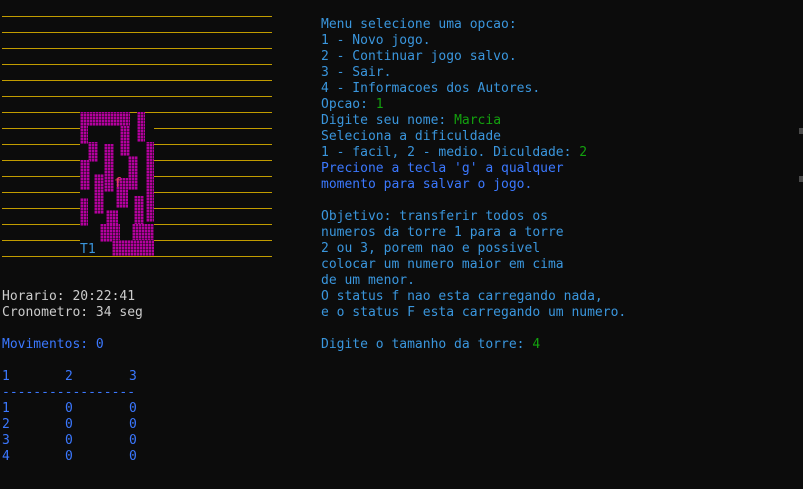 Image resolution: width=803 pixels, height=489 pixels. I want to click on option-line: Opcao: 1, so click(352, 105).